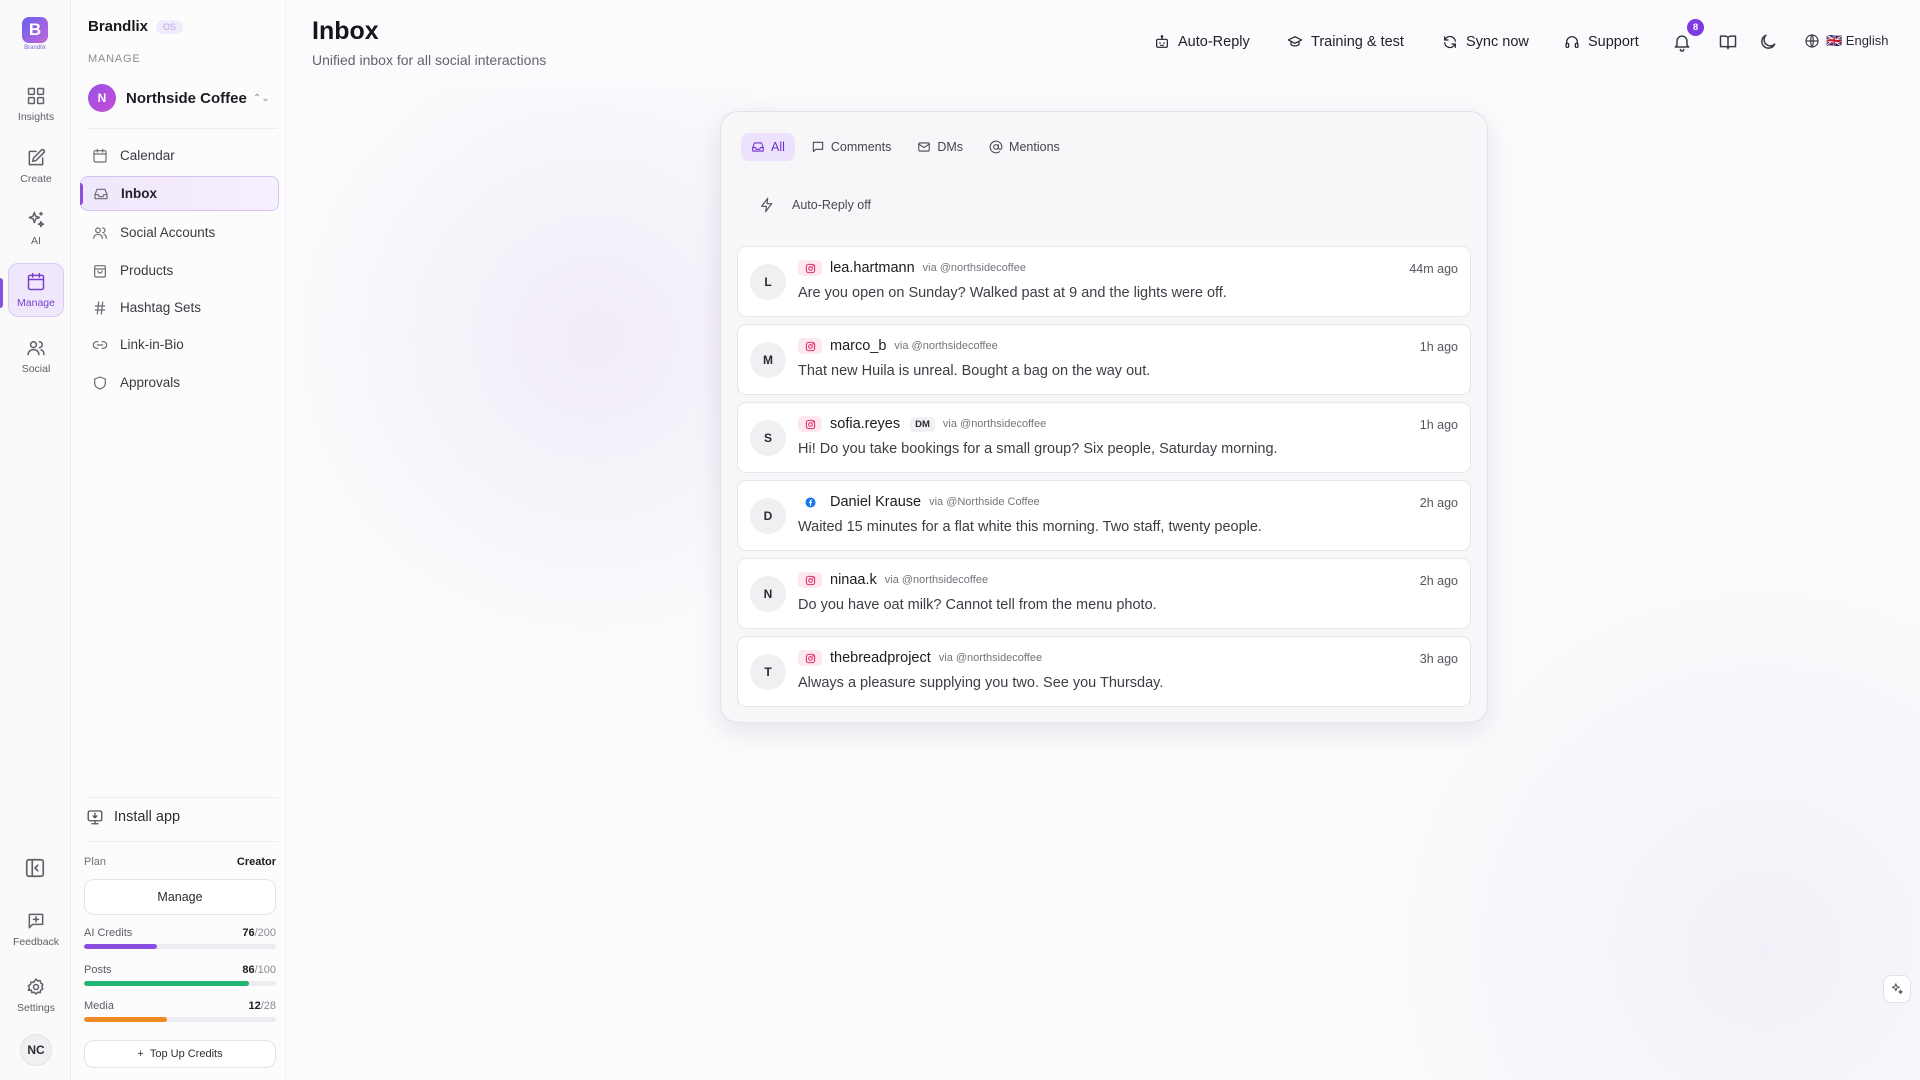 The image size is (1920, 1080). I want to click on message-time: 1h ago, so click(1438, 425).